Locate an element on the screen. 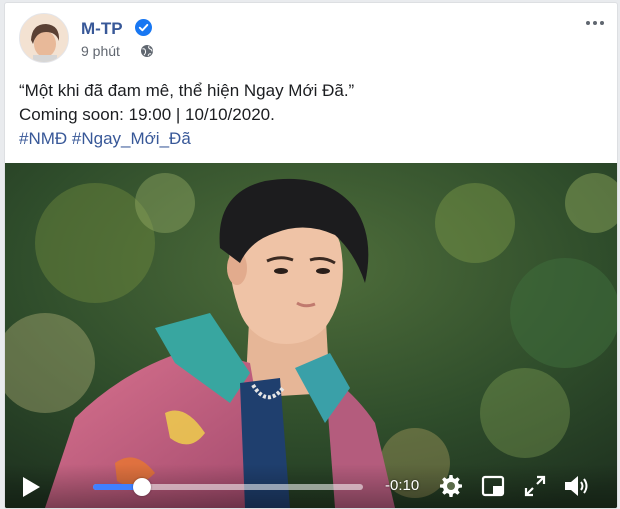  video-progress-bar is located at coordinates (228, 487).